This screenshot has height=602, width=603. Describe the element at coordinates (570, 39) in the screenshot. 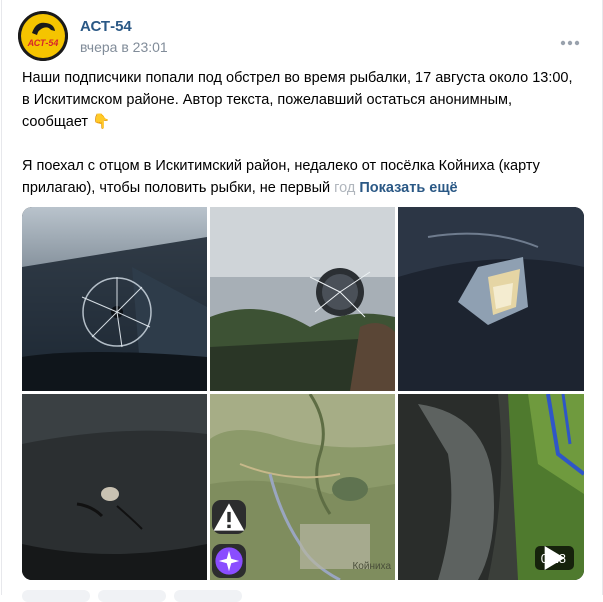

I see `more-options-icon` at that location.